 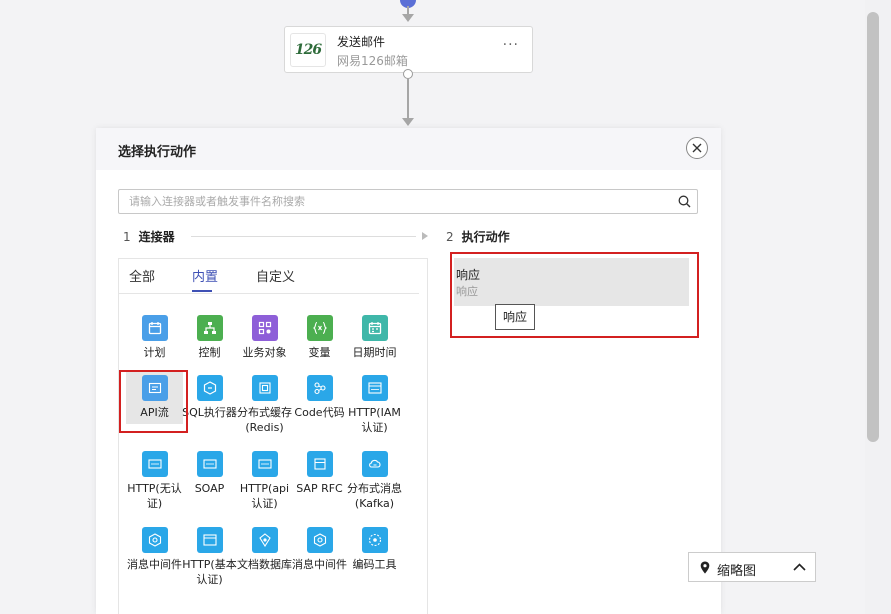 I want to click on connector-label: HTTP(IAM认证), so click(x=374, y=420).